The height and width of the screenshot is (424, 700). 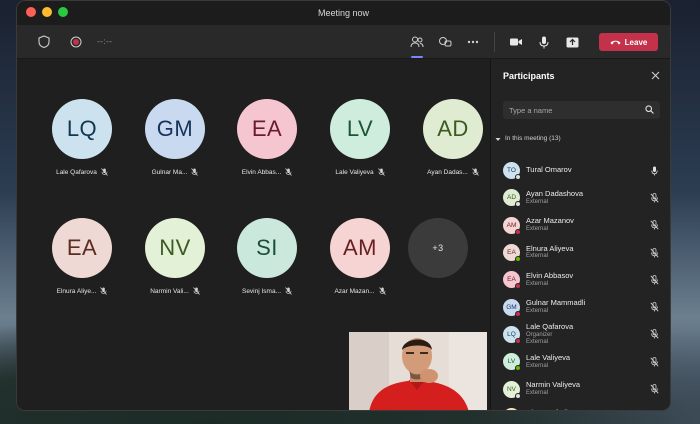 What do you see at coordinates (580, 225) in the screenshot?
I see `participant-row: AM Azar Mazanov External` at bounding box center [580, 225].